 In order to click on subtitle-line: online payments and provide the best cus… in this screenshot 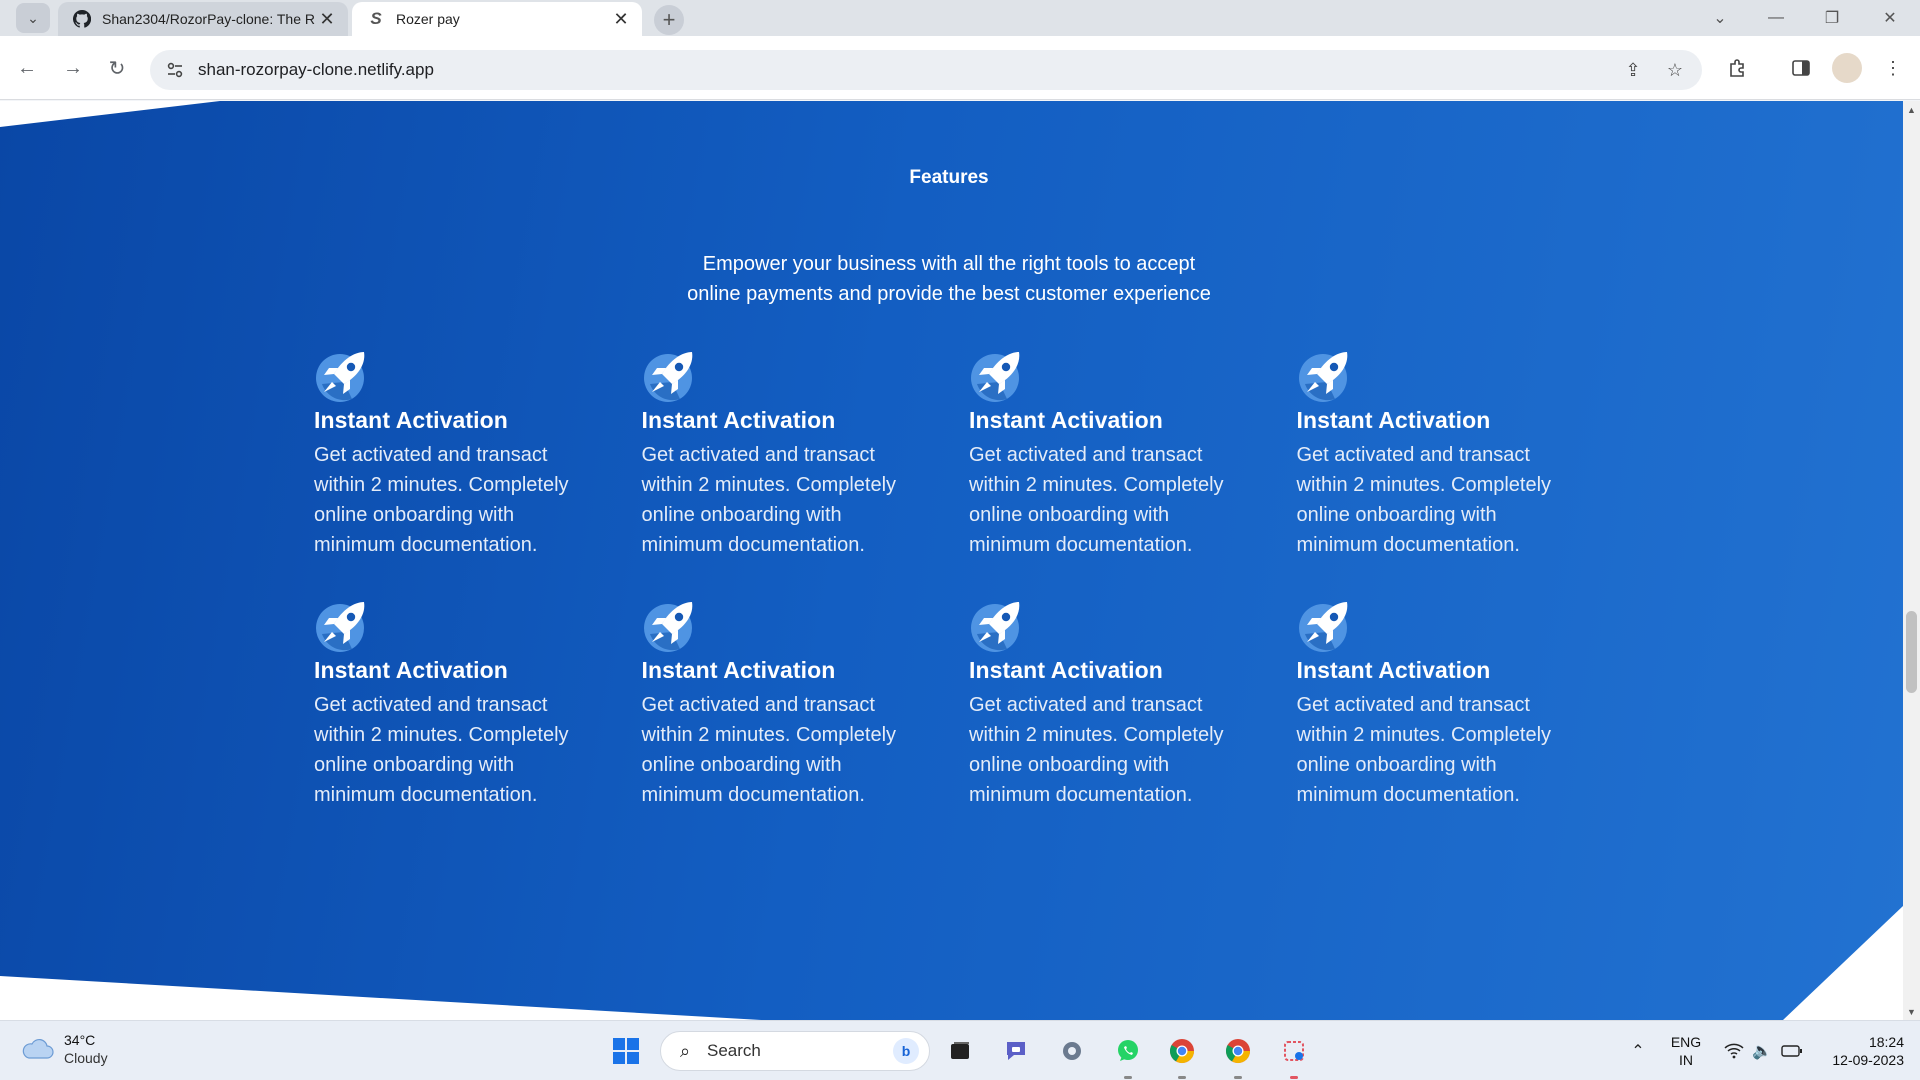, I will do `click(949, 294)`.